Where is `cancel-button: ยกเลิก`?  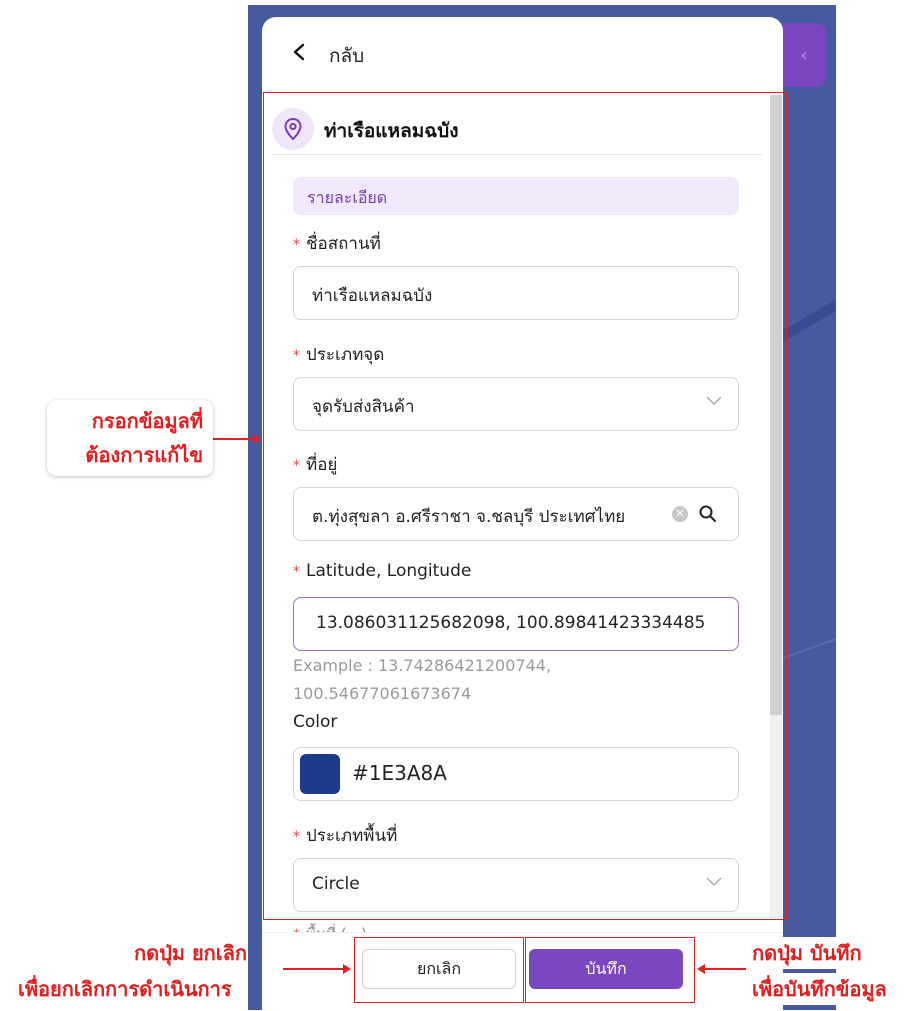
cancel-button: ยกเลิก is located at coordinates (439, 969).